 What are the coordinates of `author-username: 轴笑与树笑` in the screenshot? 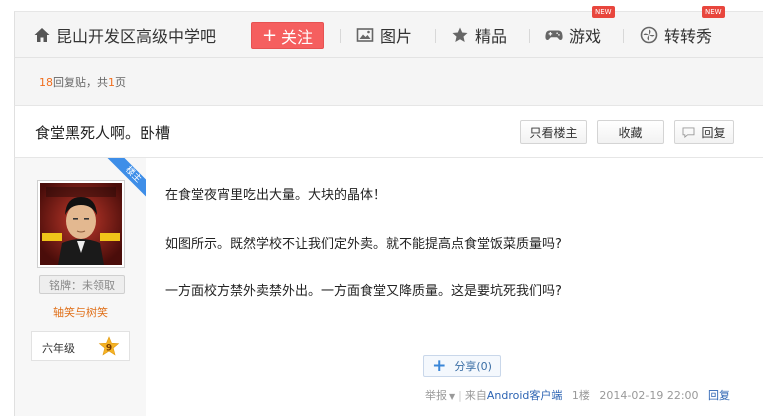 It's located at (80, 312).